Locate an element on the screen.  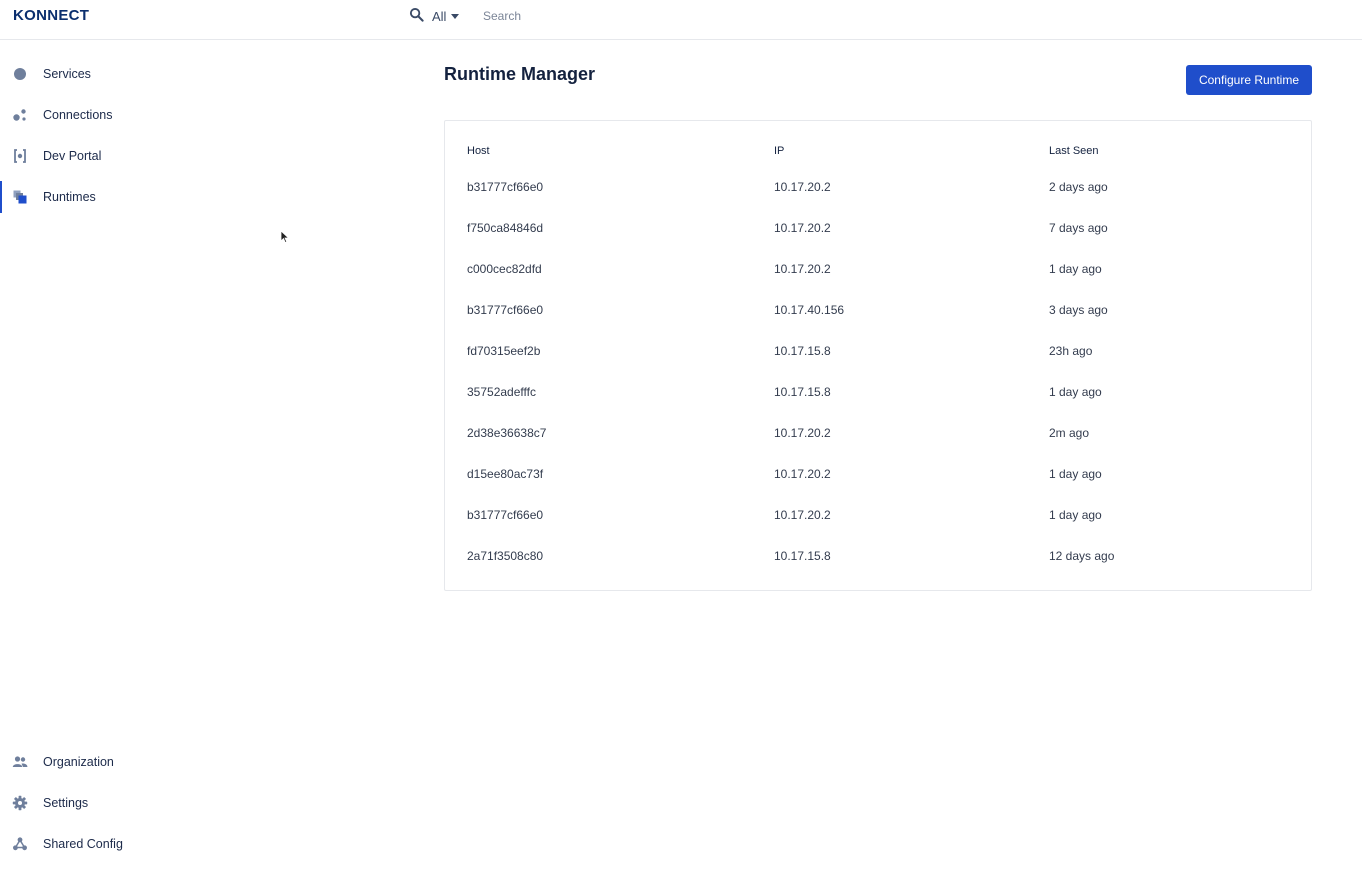
cell-last-seen: 2m ago is located at coordinates (1069, 433).